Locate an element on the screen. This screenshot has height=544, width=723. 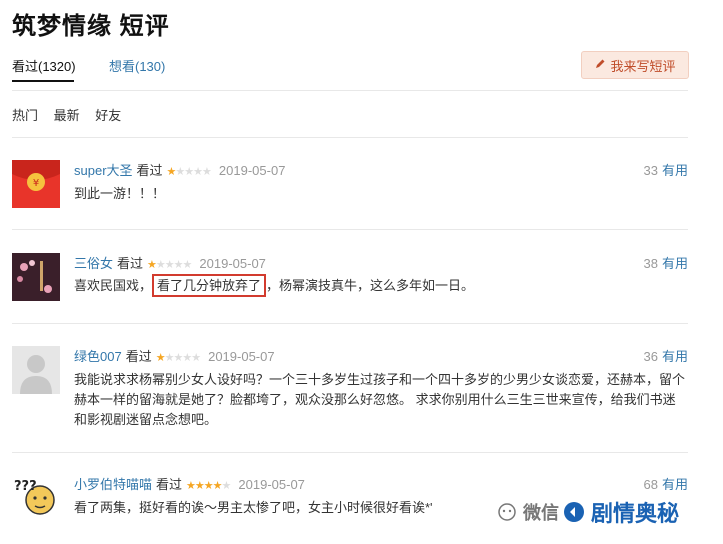
username: 绿色007 is located at coordinates (98, 356).